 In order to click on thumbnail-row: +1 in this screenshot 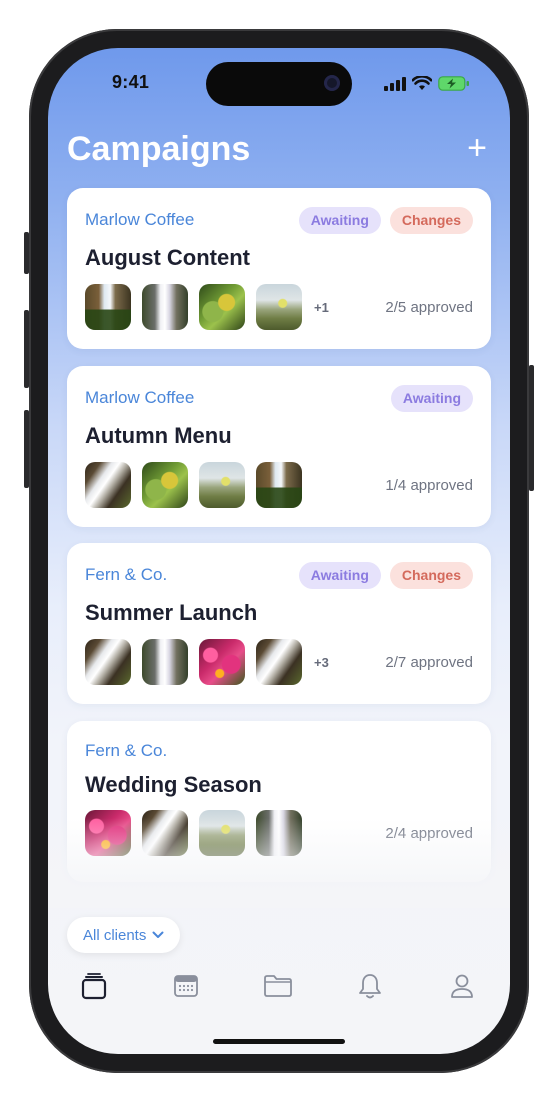, I will do `click(207, 307)`.